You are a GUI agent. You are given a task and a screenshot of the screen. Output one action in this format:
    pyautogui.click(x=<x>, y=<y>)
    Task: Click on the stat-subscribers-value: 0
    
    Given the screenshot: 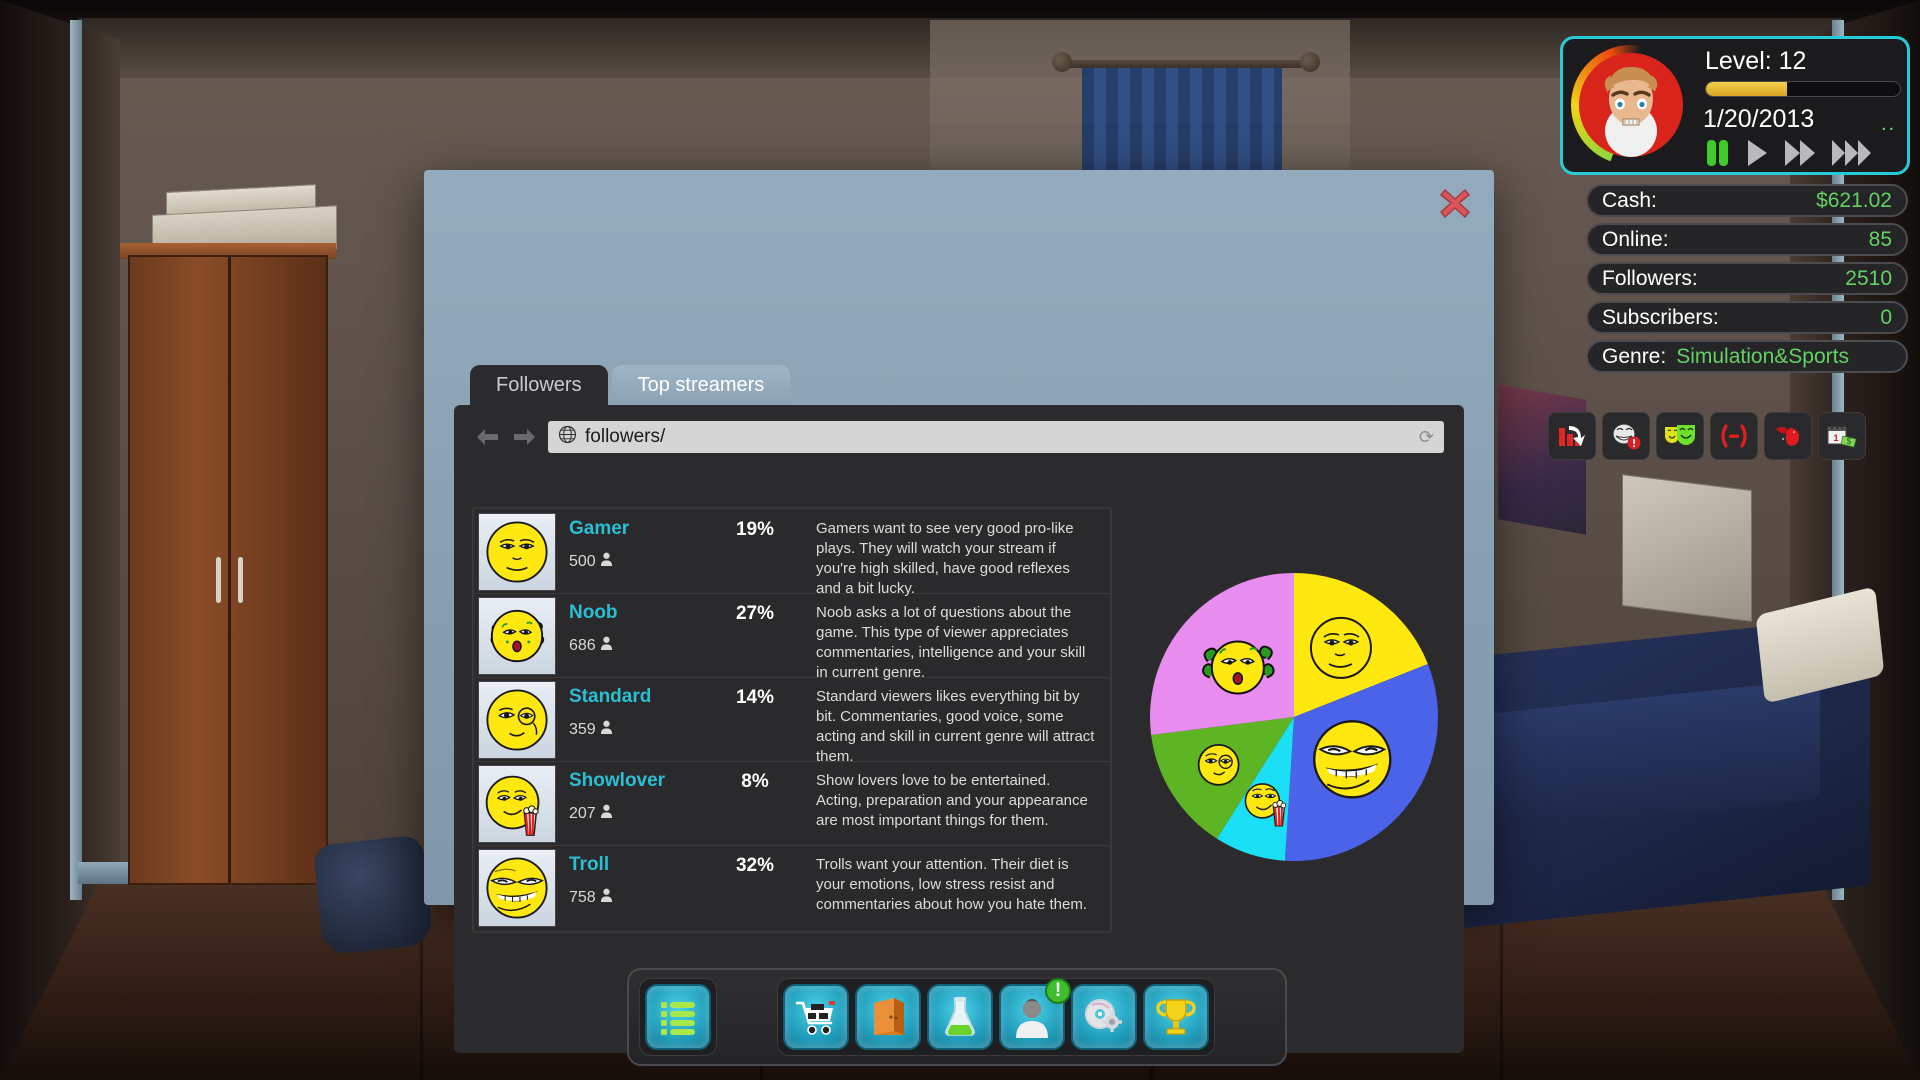 What is the action you would take?
    pyautogui.click(x=1886, y=317)
    